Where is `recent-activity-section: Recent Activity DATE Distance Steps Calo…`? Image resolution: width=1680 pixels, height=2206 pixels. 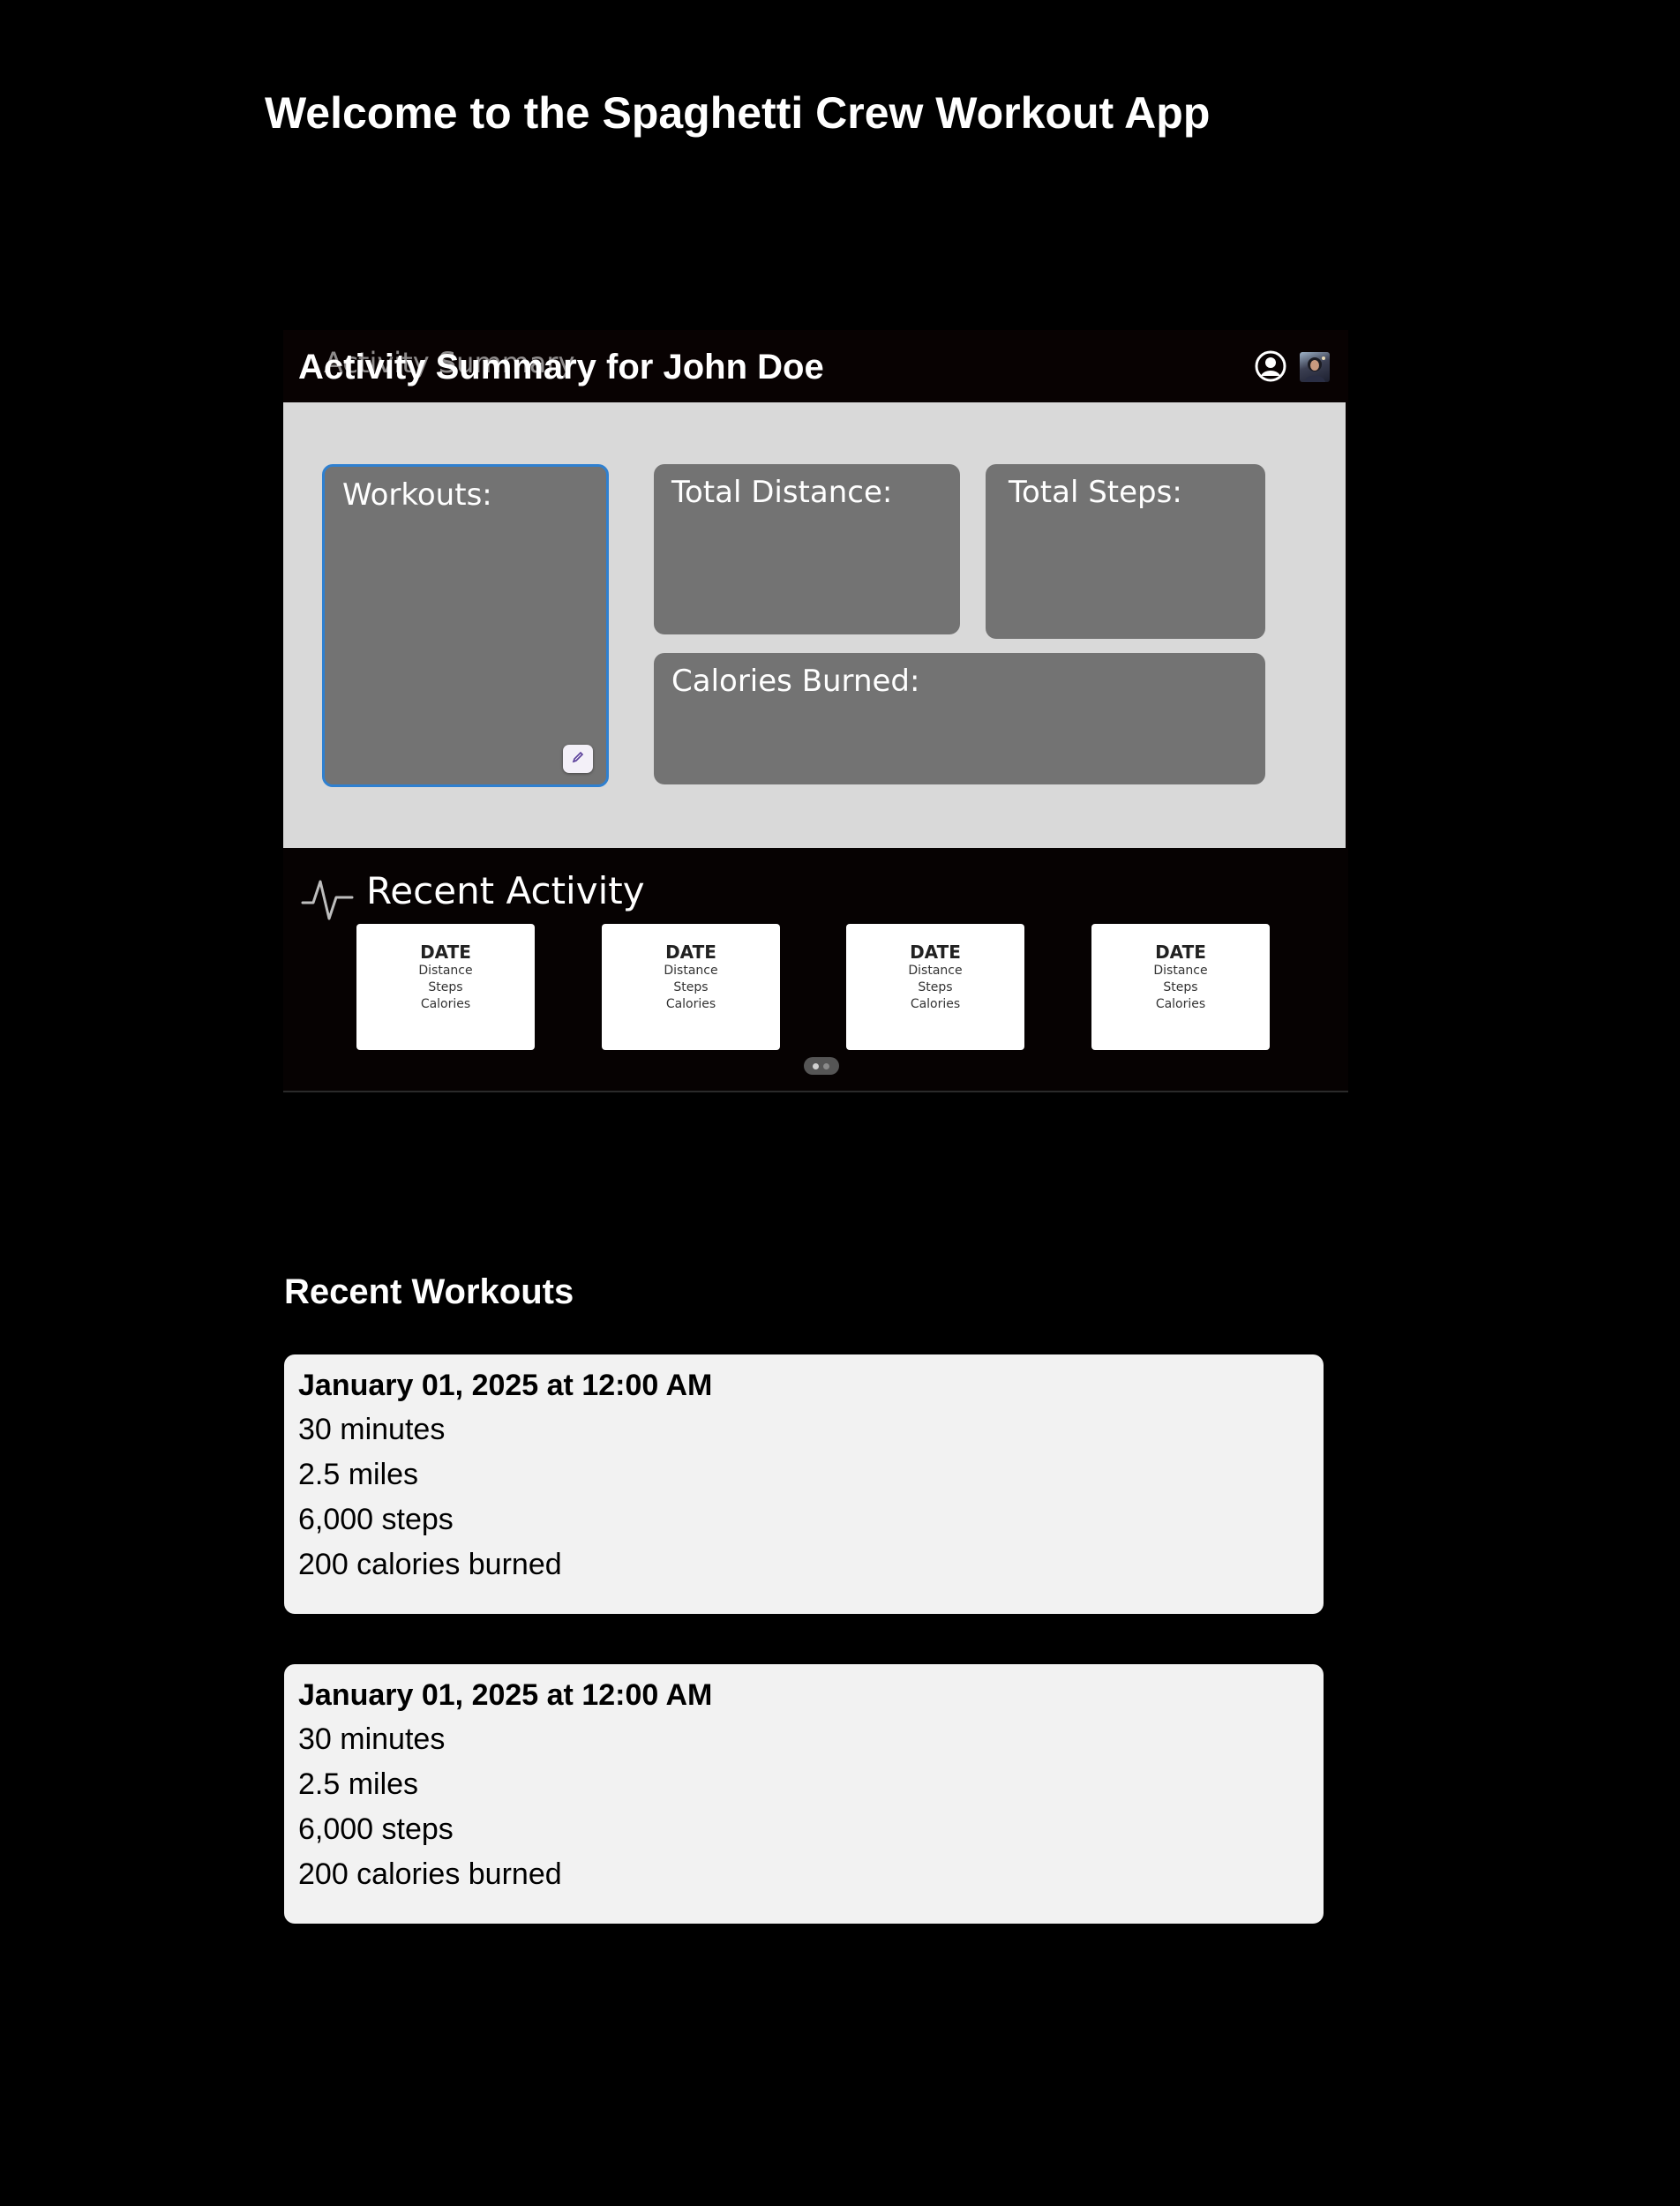
recent-activity-section: Recent Activity DATE Distance Steps Calo… is located at coordinates (815, 970).